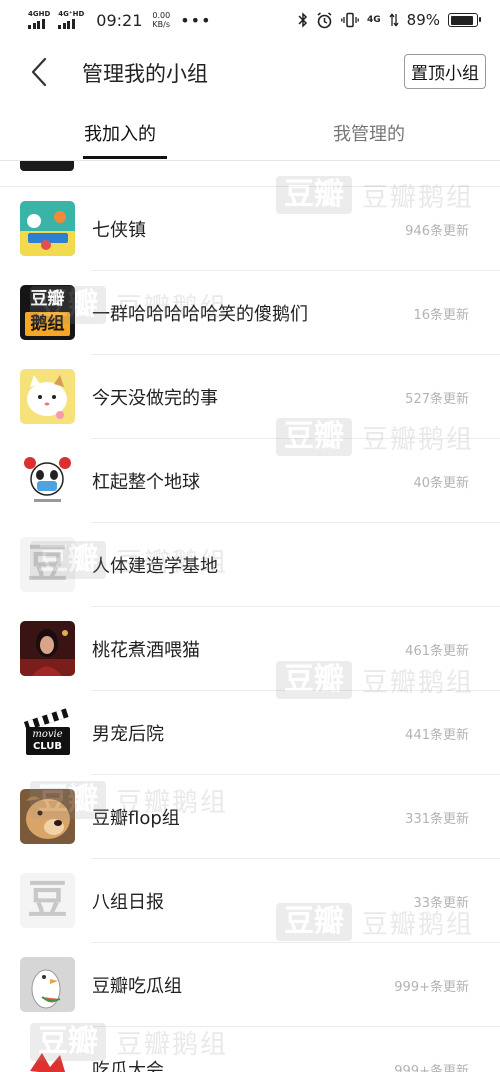  What do you see at coordinates (250, 481) in the screenshot?
I see `list-item: 杠起整个地球 40条更新` at bounding box center [250, 481].